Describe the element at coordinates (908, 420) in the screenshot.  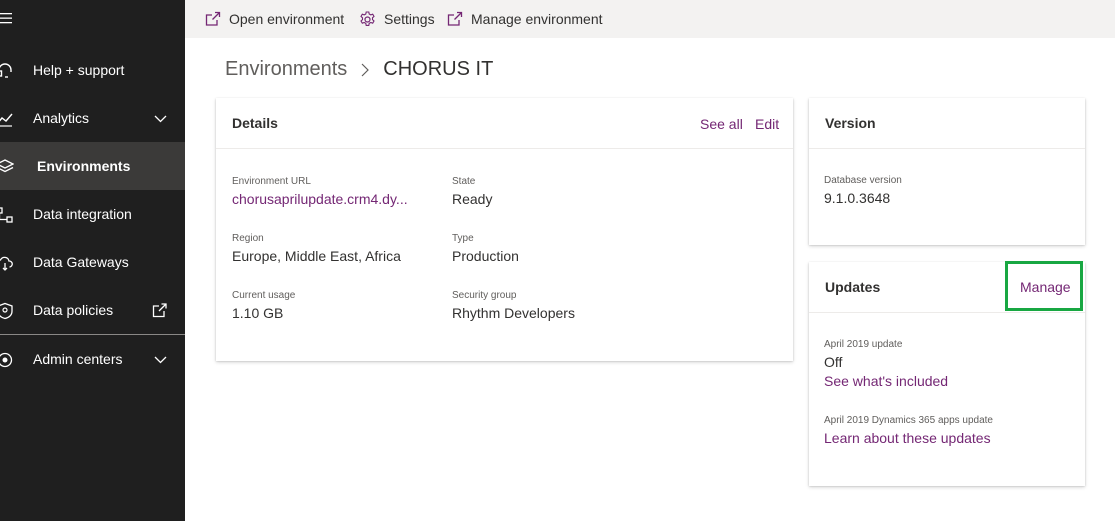
I see `dynamics-update-label: April 2019 Dynamics 365 apps update` at that location.